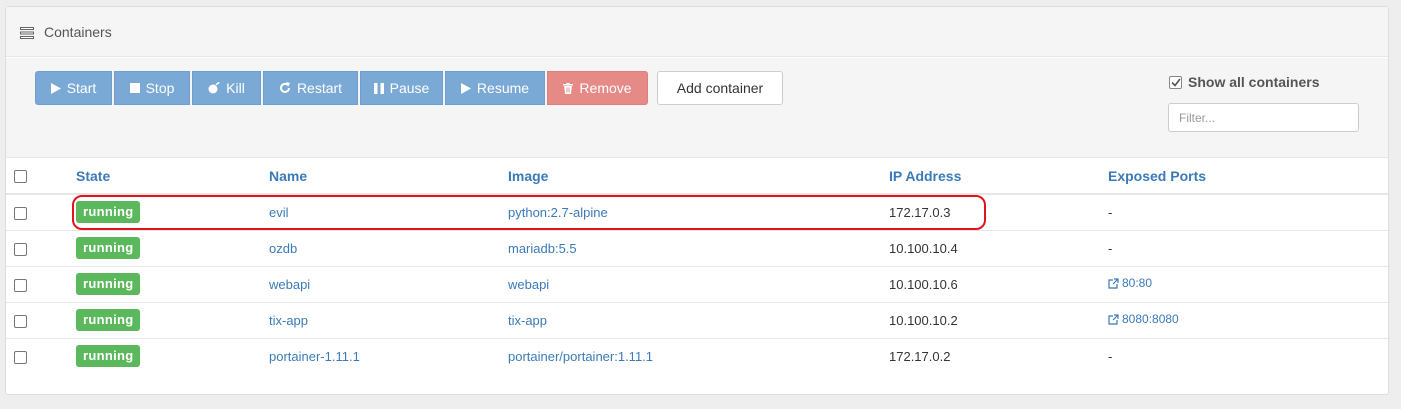  Describe the element at coordinates (580, 356) in the screenshot. I see `image-link: portainer/portainer:1.11.1` at that location.